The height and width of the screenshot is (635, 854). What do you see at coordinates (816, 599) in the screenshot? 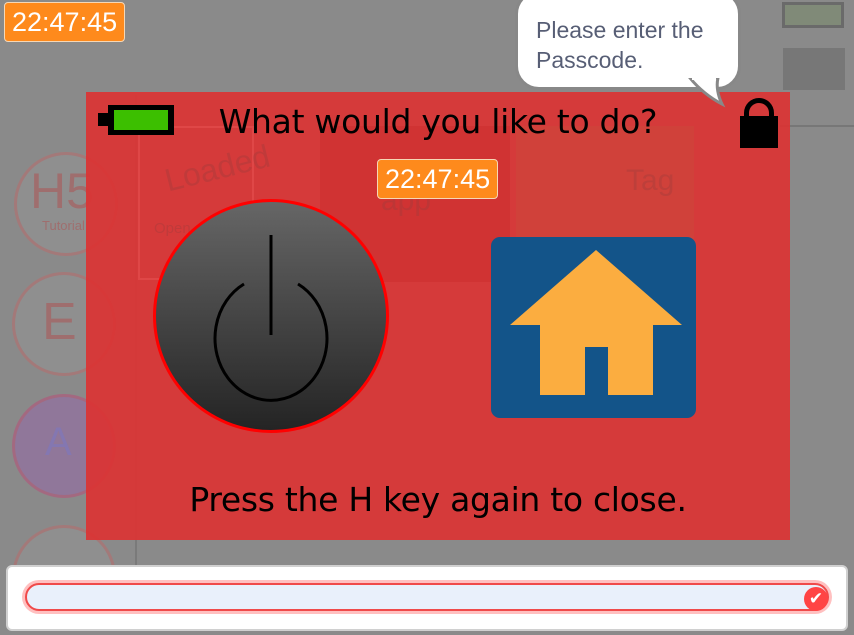
I see `checkmark-icon: ✔` at bounding box center [816, 599].